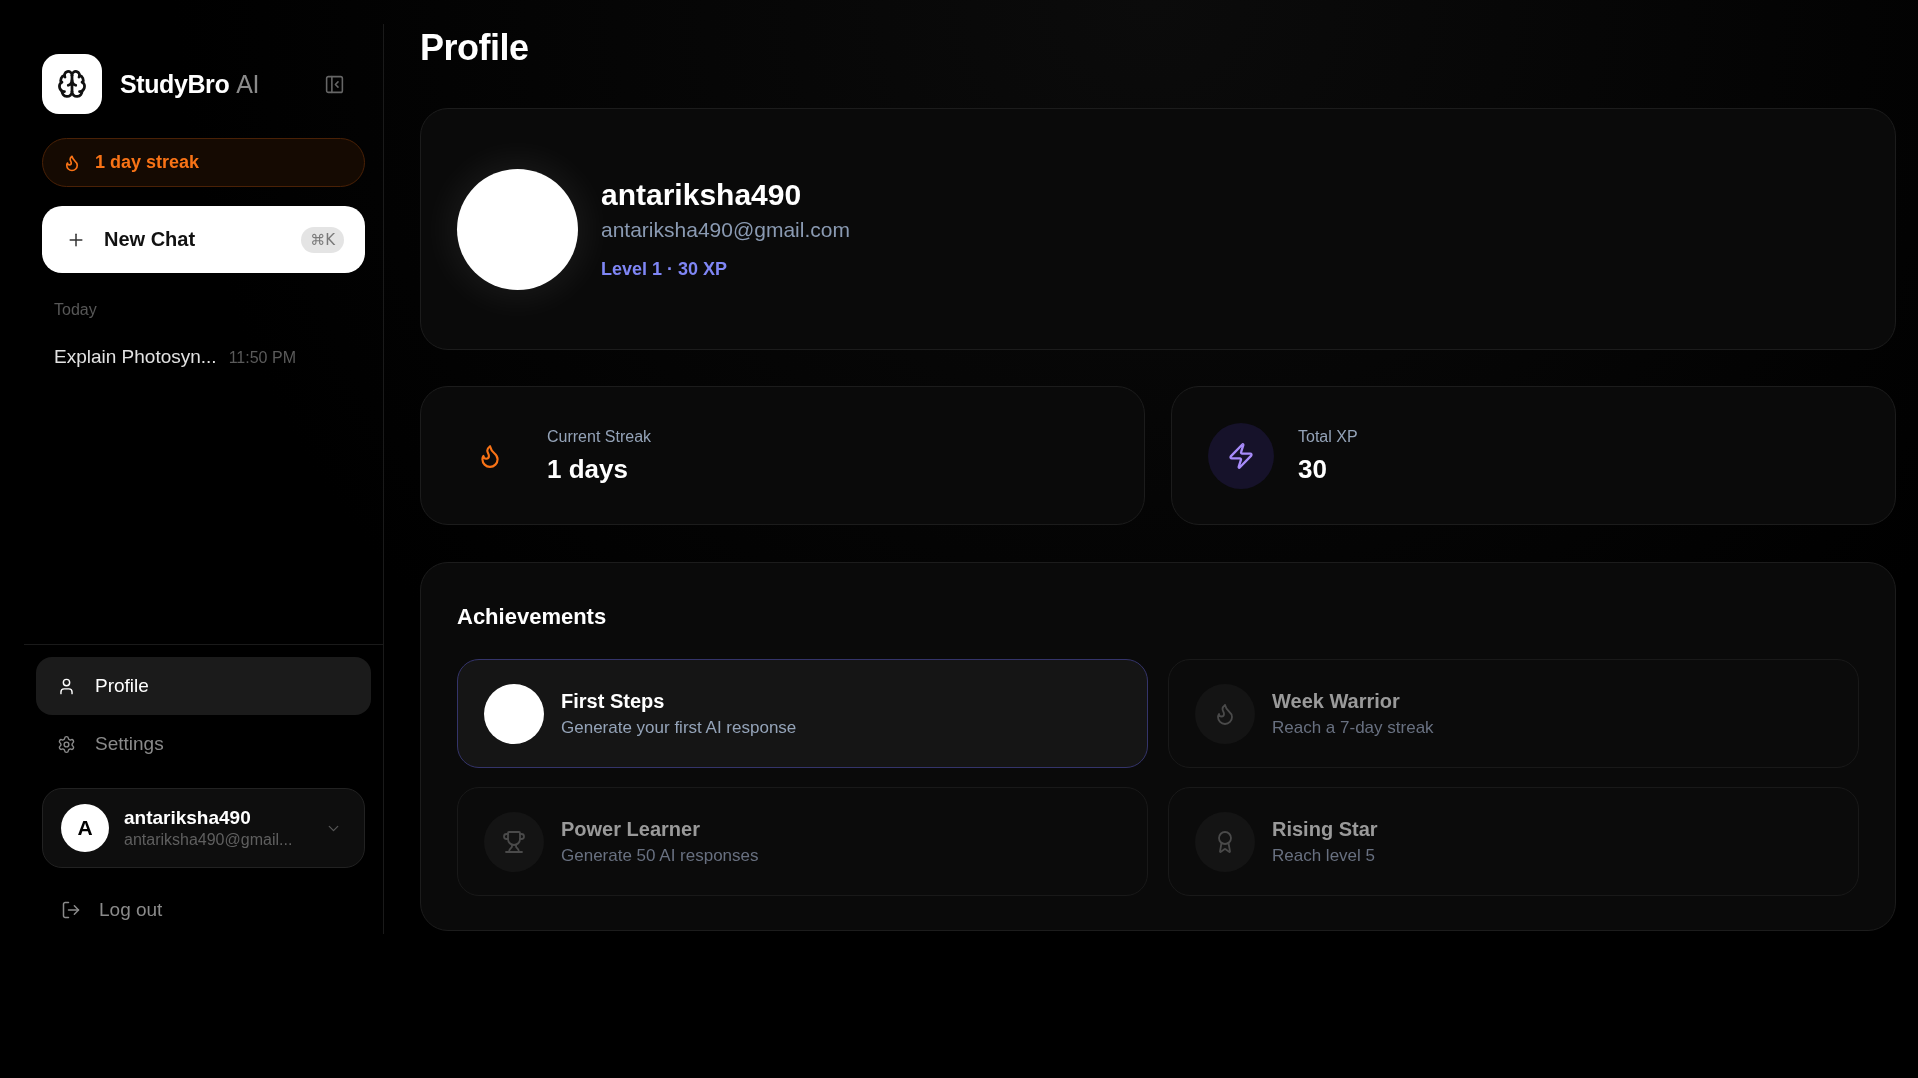  Describe the element at coordinates (85, 828) in the screenshot. I see `avatar-initial: A` at that location.